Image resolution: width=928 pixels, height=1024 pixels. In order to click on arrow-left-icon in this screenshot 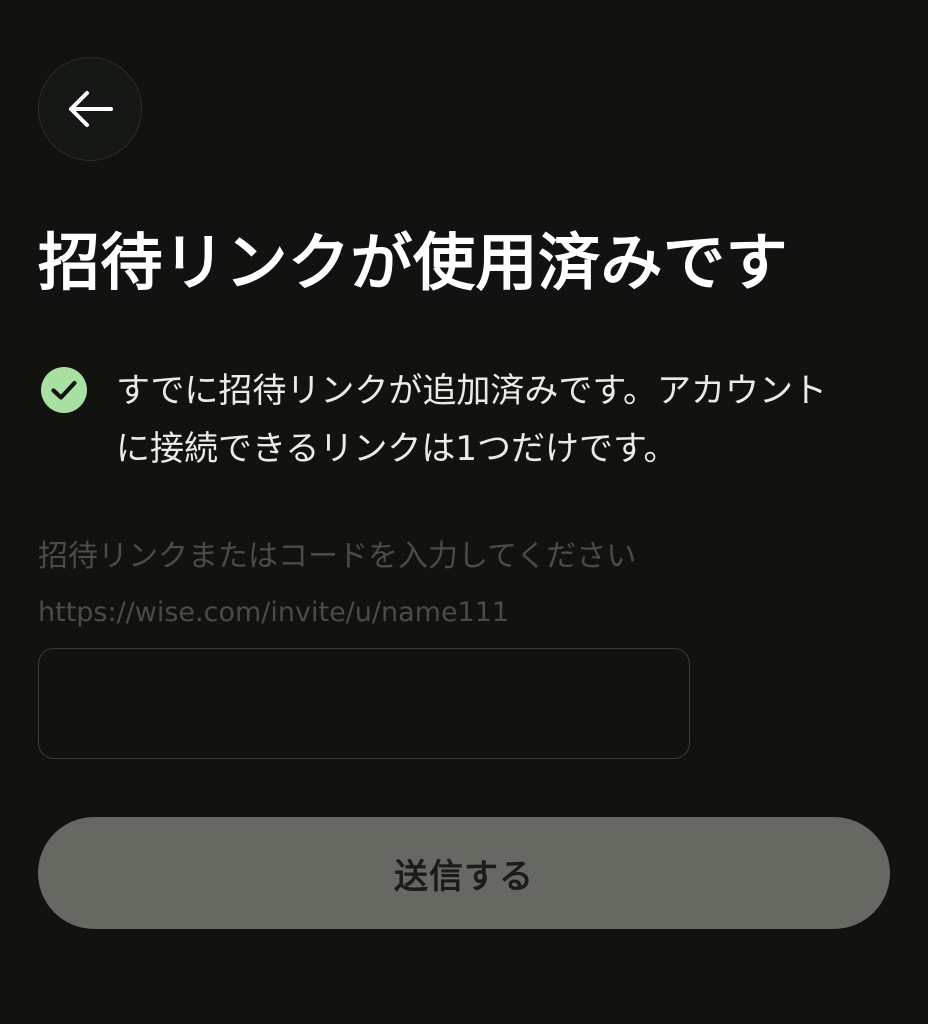, I will do `click(91, 109)`.